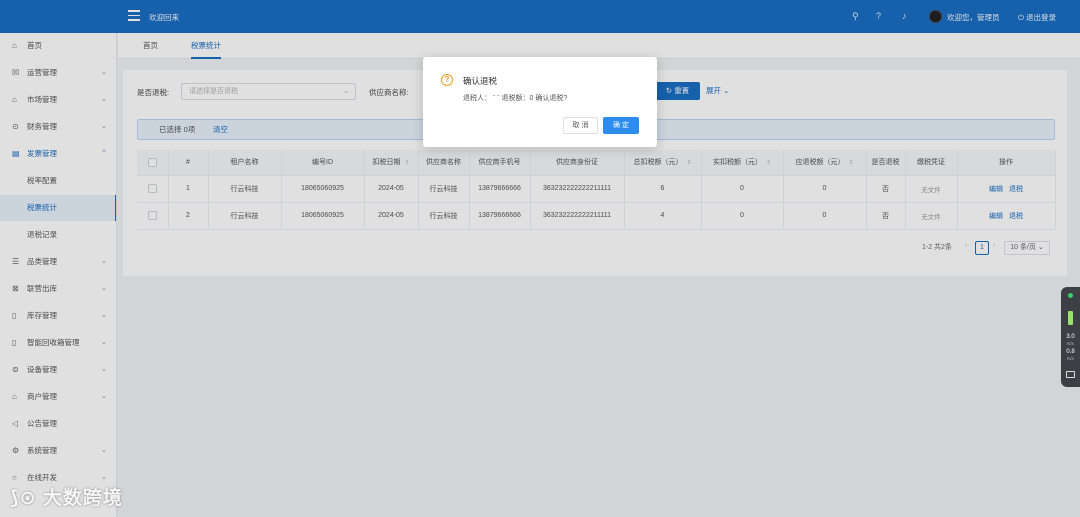 The width and height of the screenshot is (1080, 517). I want to click on upload-unit: K/s, so click(1070, 343).